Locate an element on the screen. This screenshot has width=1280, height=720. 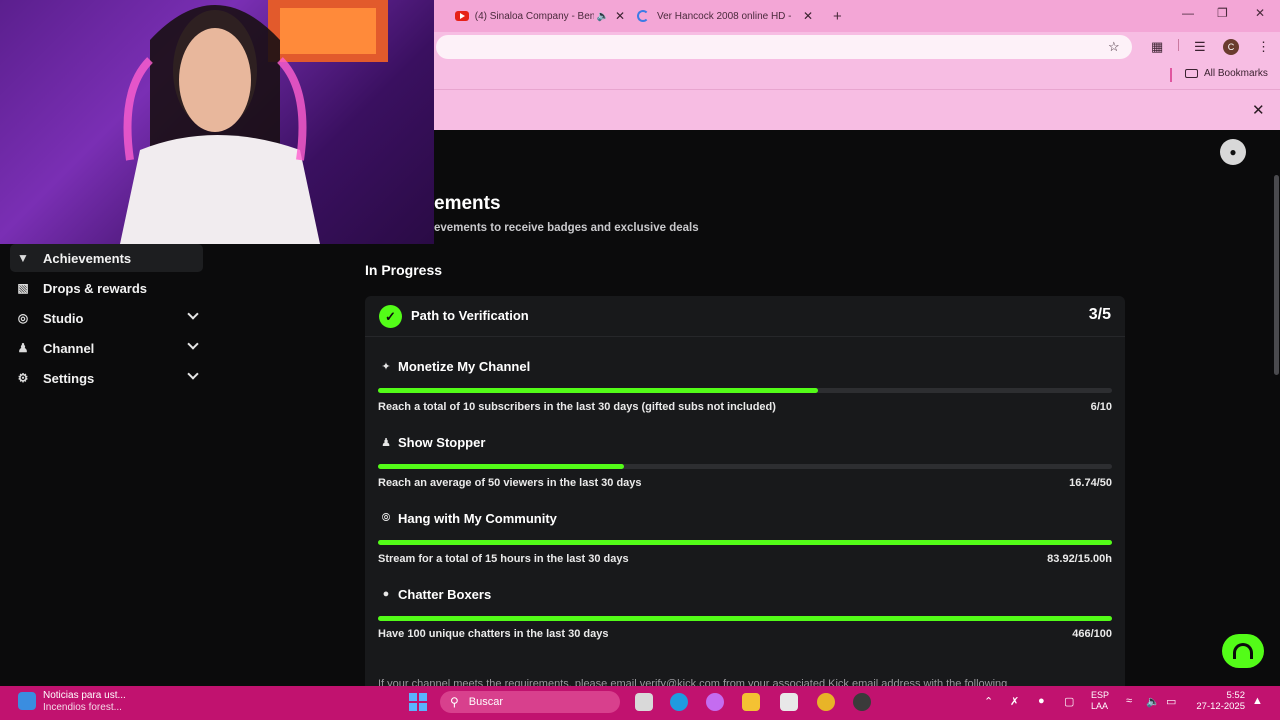
tab-youtube: (4) Sinaloa Company - Benj 🔈 ✕ is located at coordinates (540, 16).